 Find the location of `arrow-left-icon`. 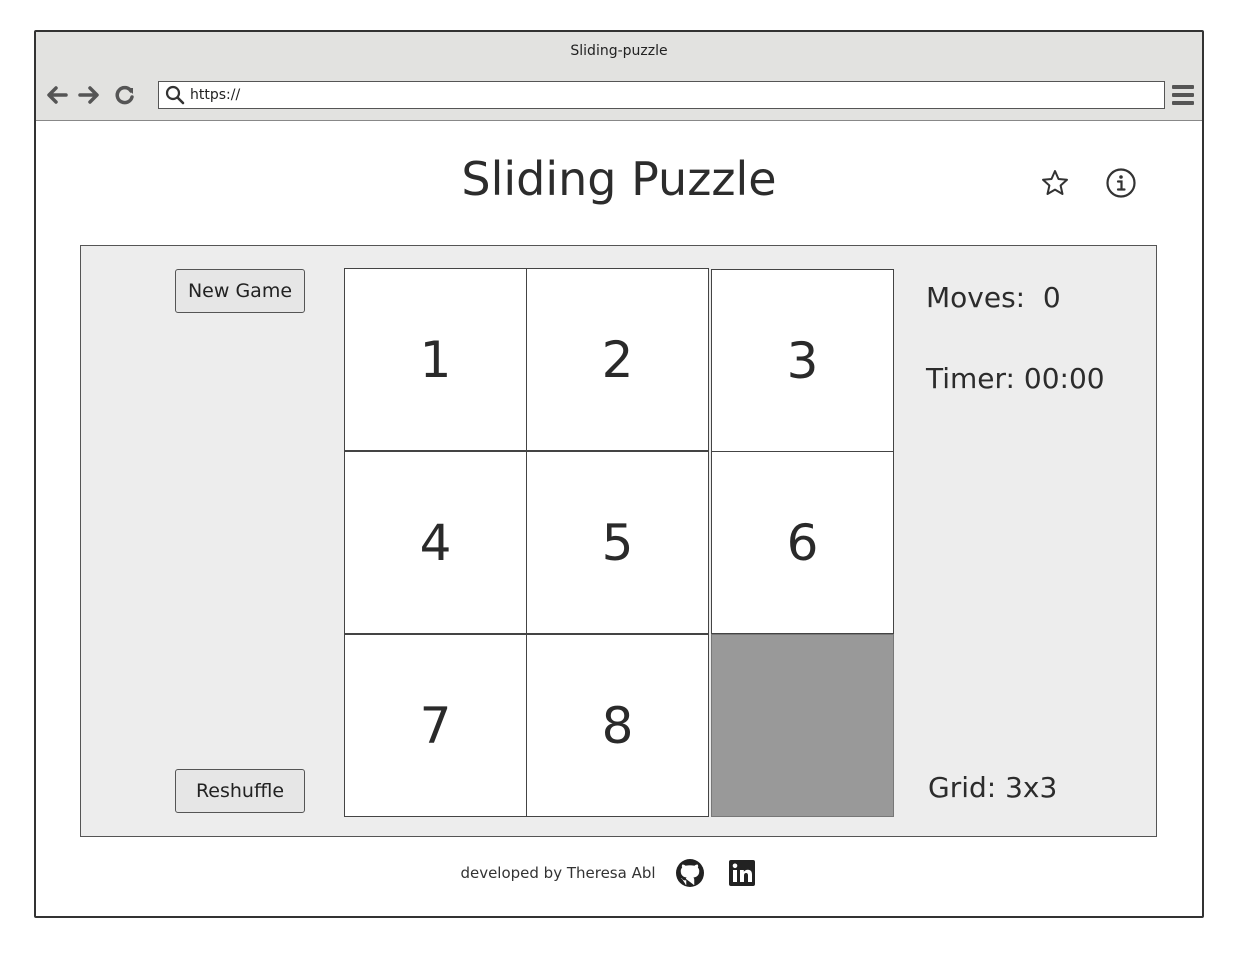

arrow-left-icon is located at coordinates (57, 95).